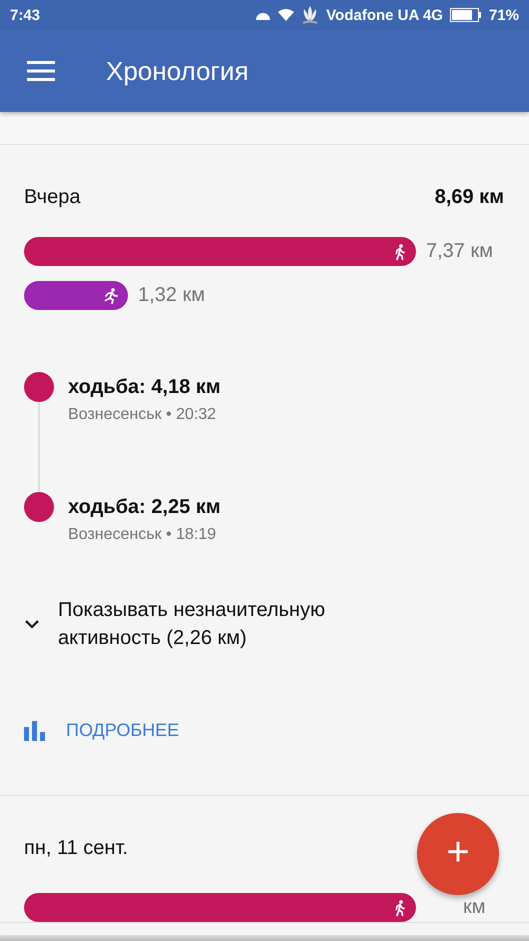  Describe the element at coordinates (144, 507) in the screenshot. I see `activity-title: ходьба: 2,25 км` at that location.